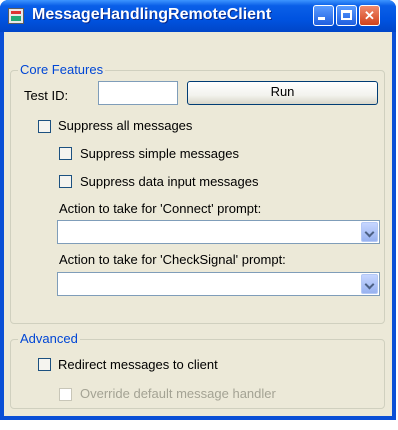 This screenshot has width=398, height=430. Describe the element at coordinates (169, 181) in the screenshot. I see `suppress-data-label: Suppress data input messages` at that location.